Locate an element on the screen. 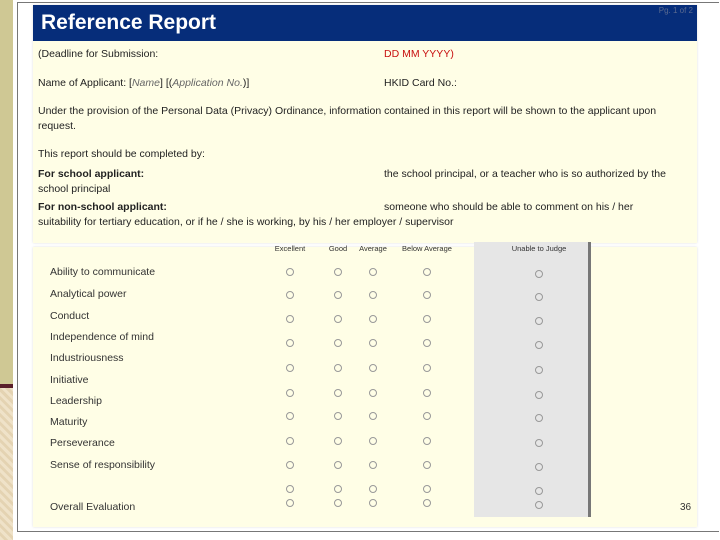 The width and height of the screenshot is (720, 540). applicant-name: Name is located at coordinates (145, 83).